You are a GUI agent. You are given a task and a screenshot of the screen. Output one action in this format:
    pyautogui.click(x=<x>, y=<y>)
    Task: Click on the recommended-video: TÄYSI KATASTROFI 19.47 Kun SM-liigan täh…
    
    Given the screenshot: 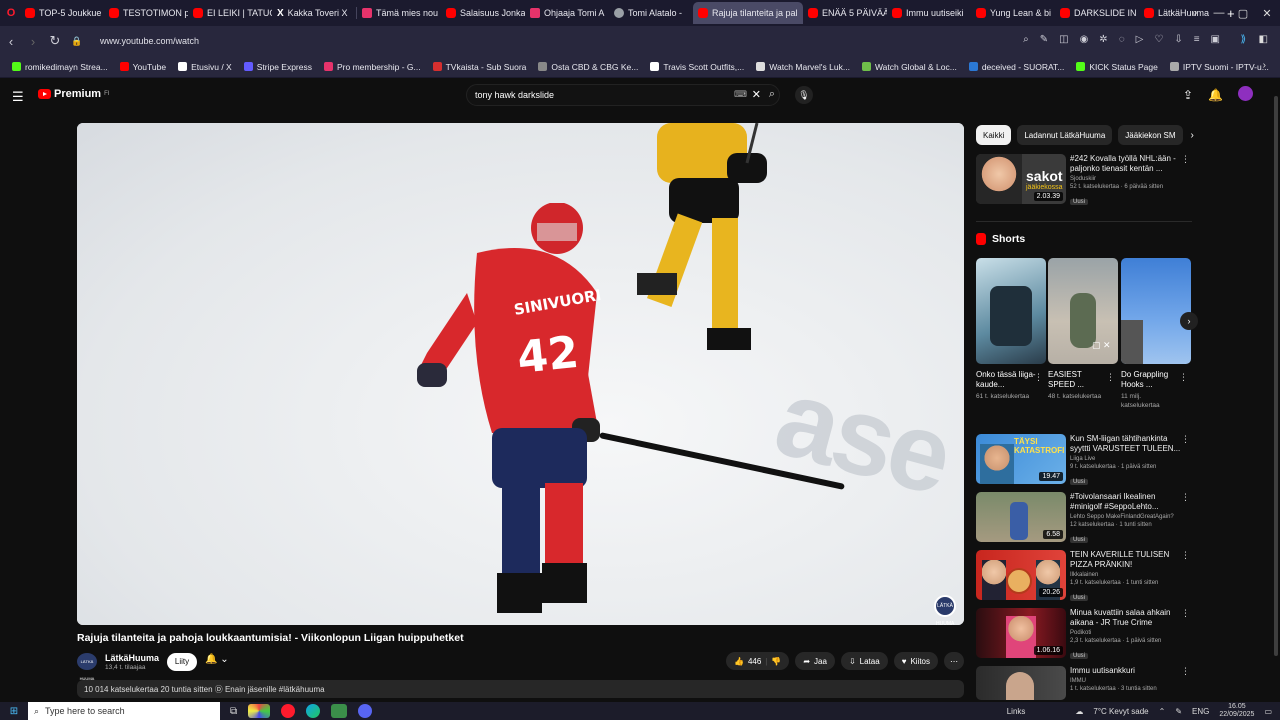 What is the action you would take?
    pyautogui.click(x=1084, y=460)
    